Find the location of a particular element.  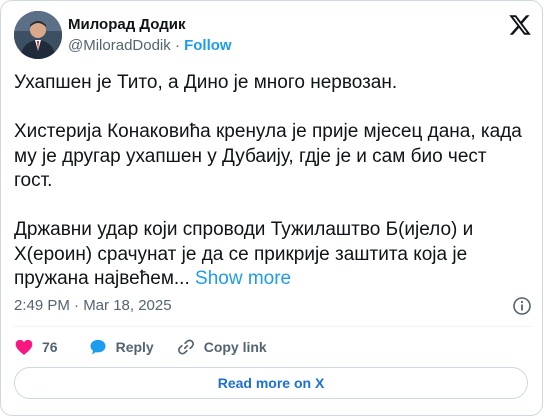

copy-link-button: Copy link is located at coordinates (221, 347).